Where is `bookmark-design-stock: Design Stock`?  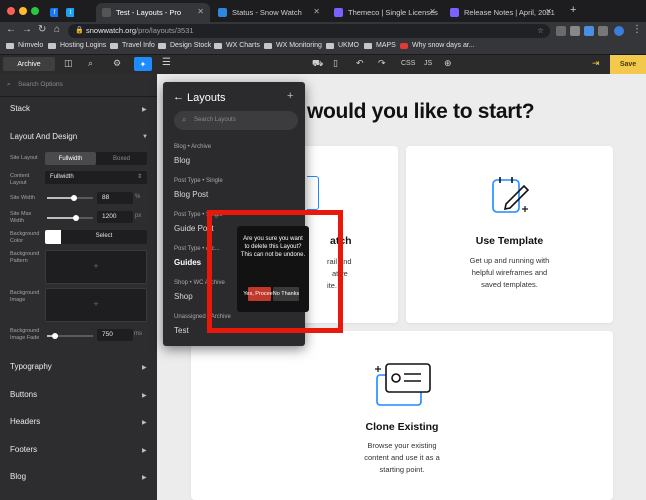 bookmark-design-stock: Design Stock is located at coordinates (184, 45).